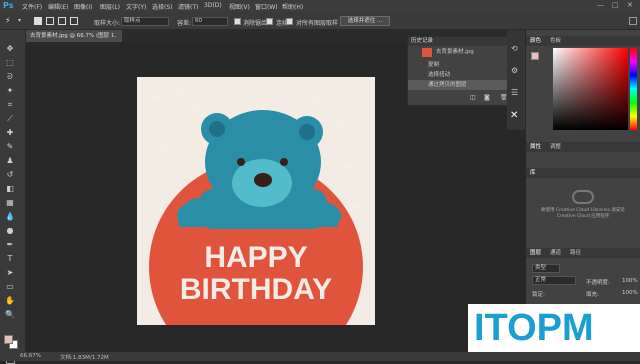  Describe the element at coordinates (10, 133) in the screenshot. I see `healing-brush-icon: ✚` at that location.